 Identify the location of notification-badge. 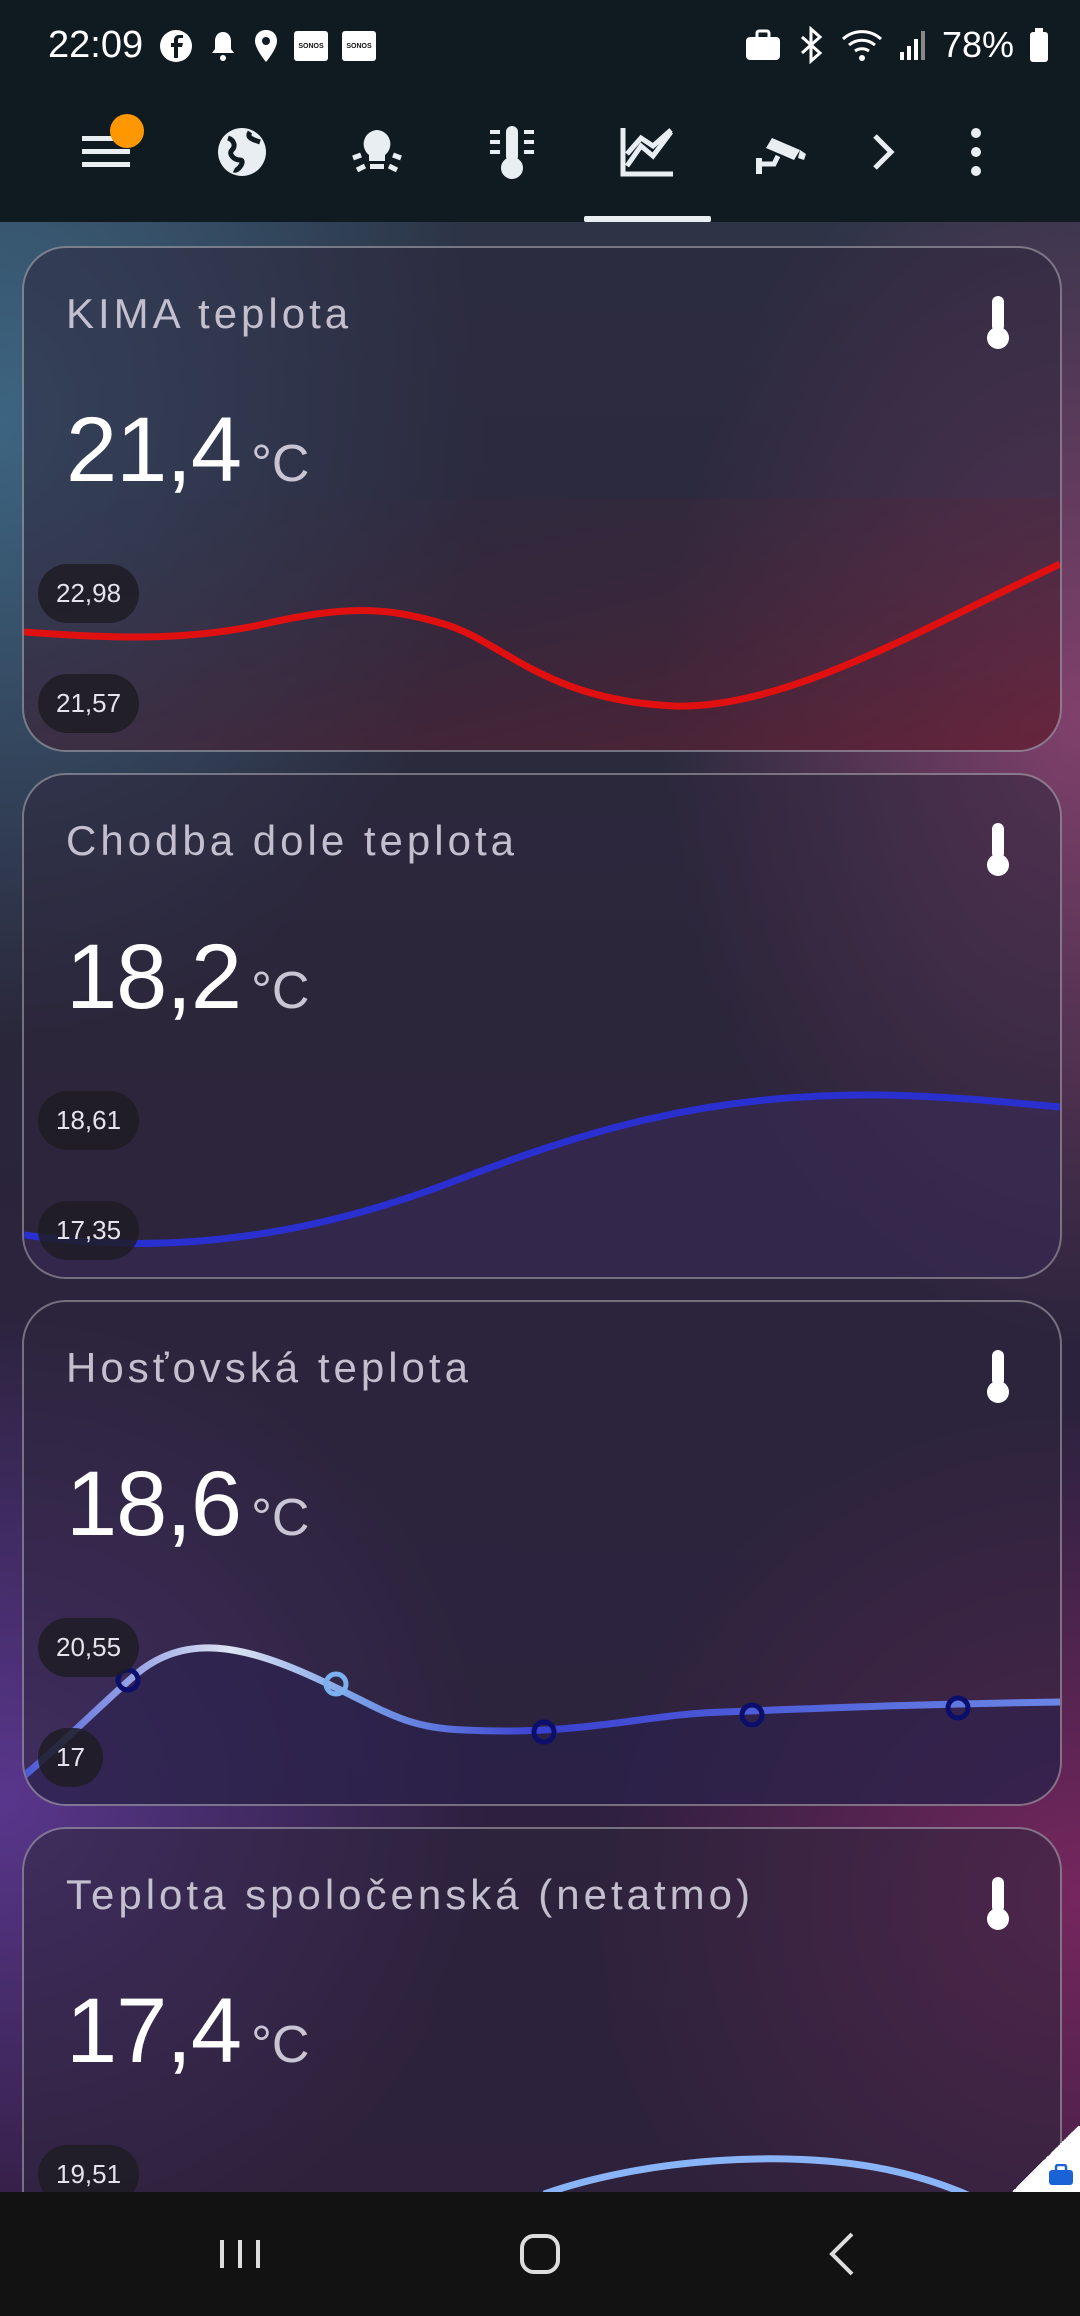
(127, 131).